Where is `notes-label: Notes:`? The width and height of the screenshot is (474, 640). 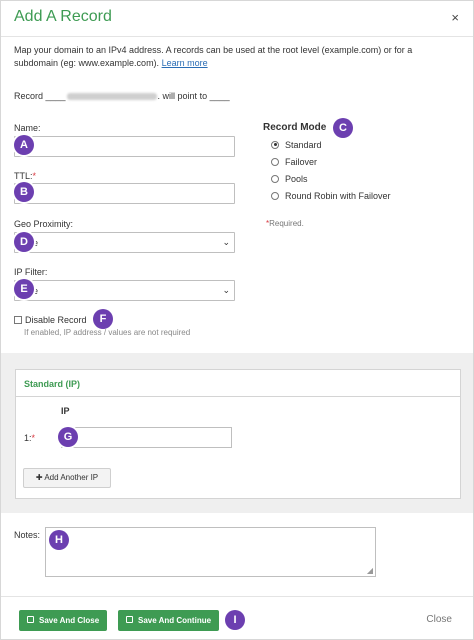 notes-label: Notes: is located at coordinates (27, 535).